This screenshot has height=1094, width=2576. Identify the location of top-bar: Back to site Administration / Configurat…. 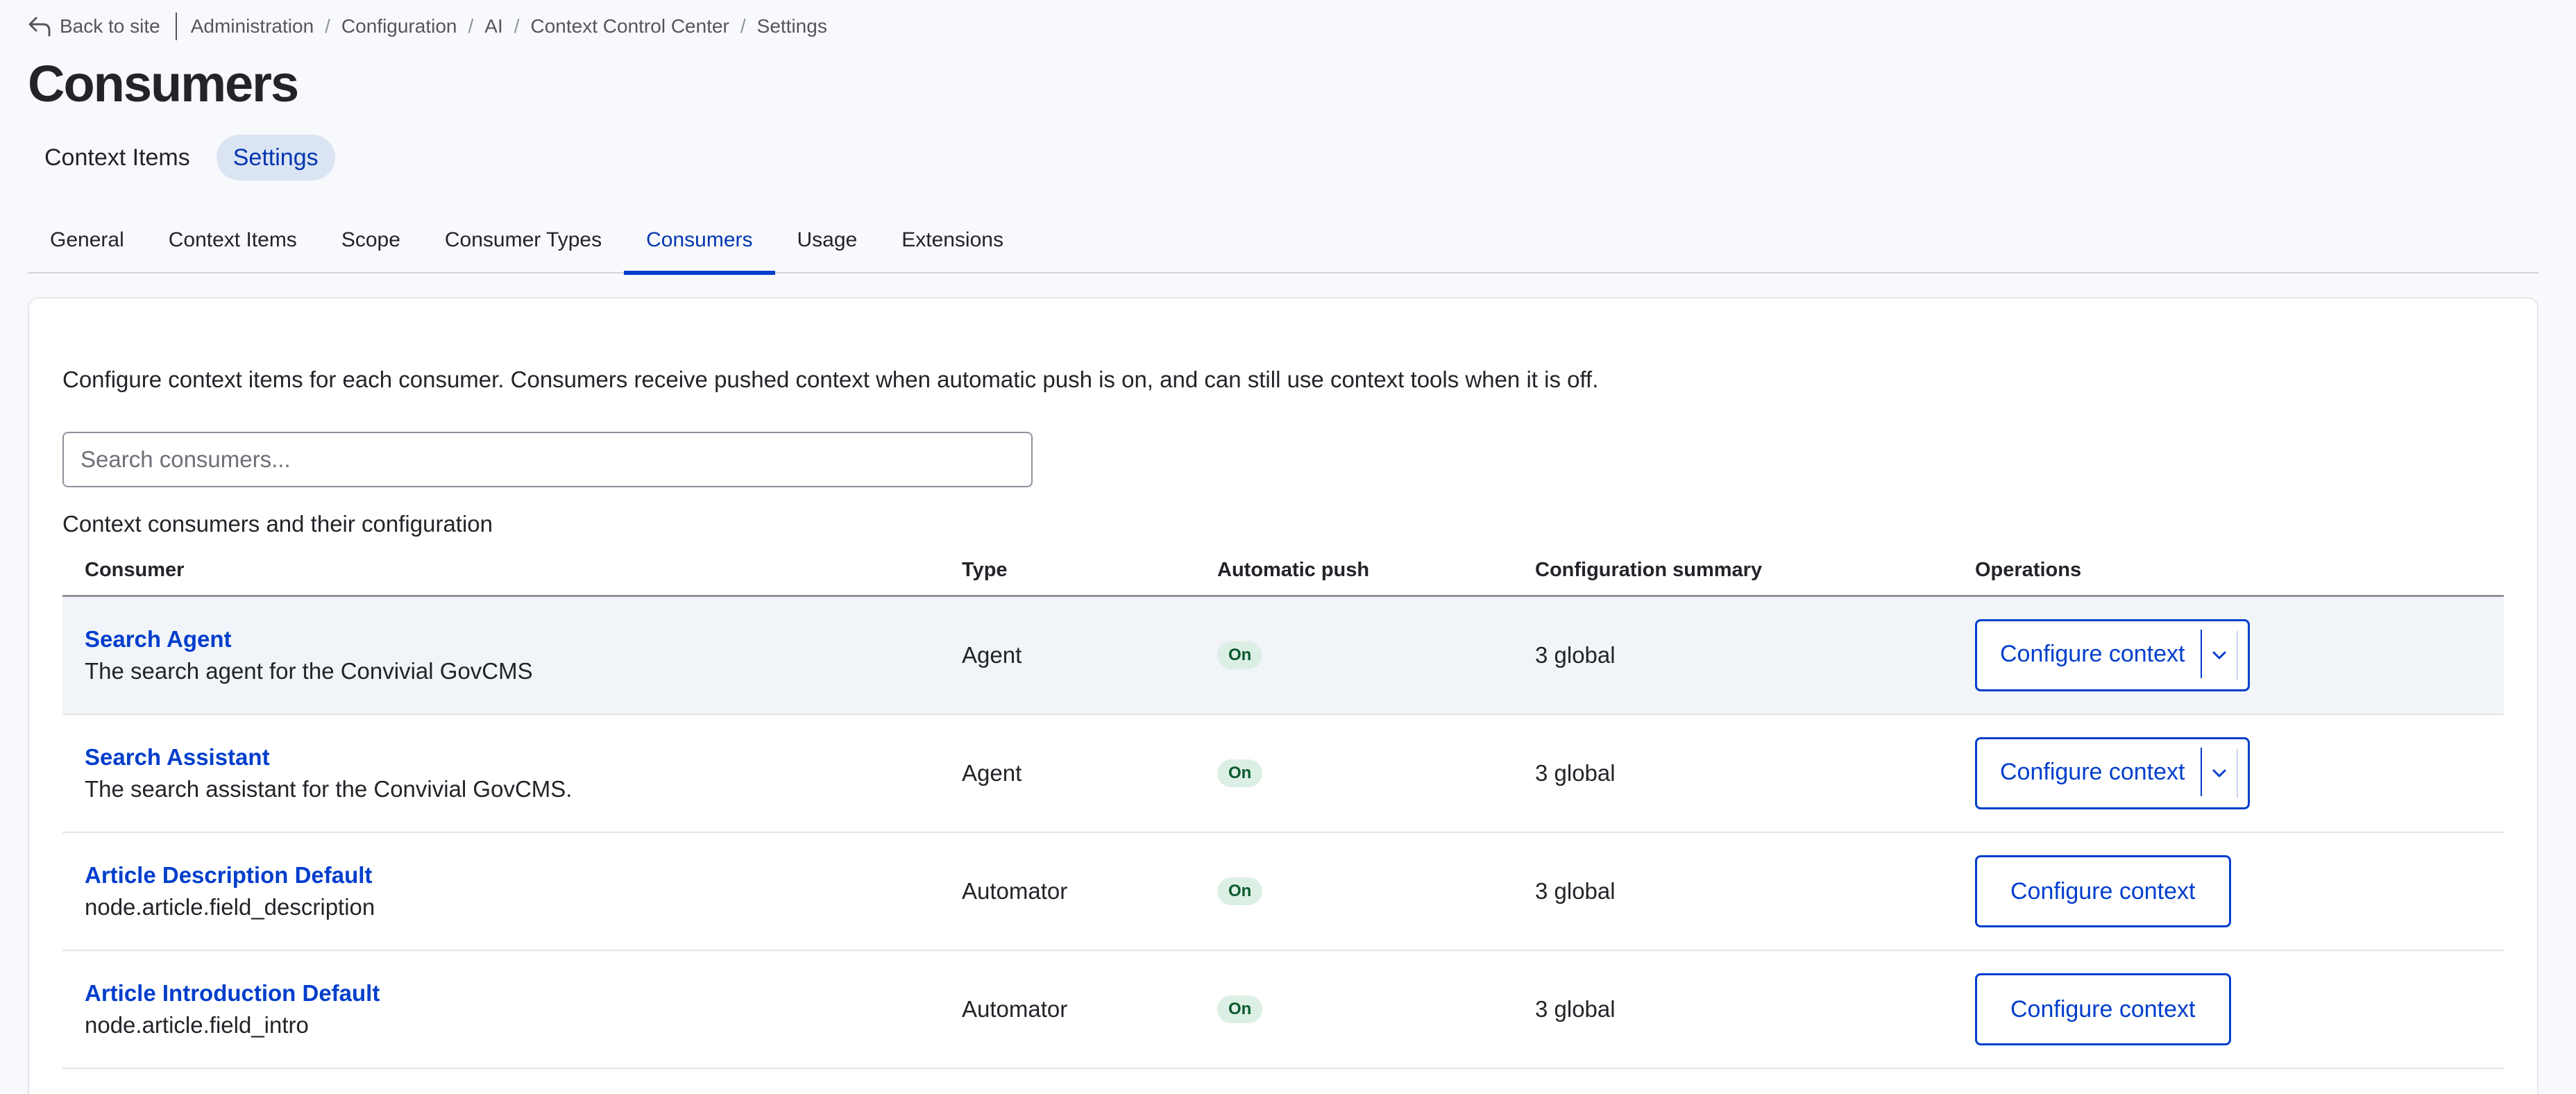
(428, 26).